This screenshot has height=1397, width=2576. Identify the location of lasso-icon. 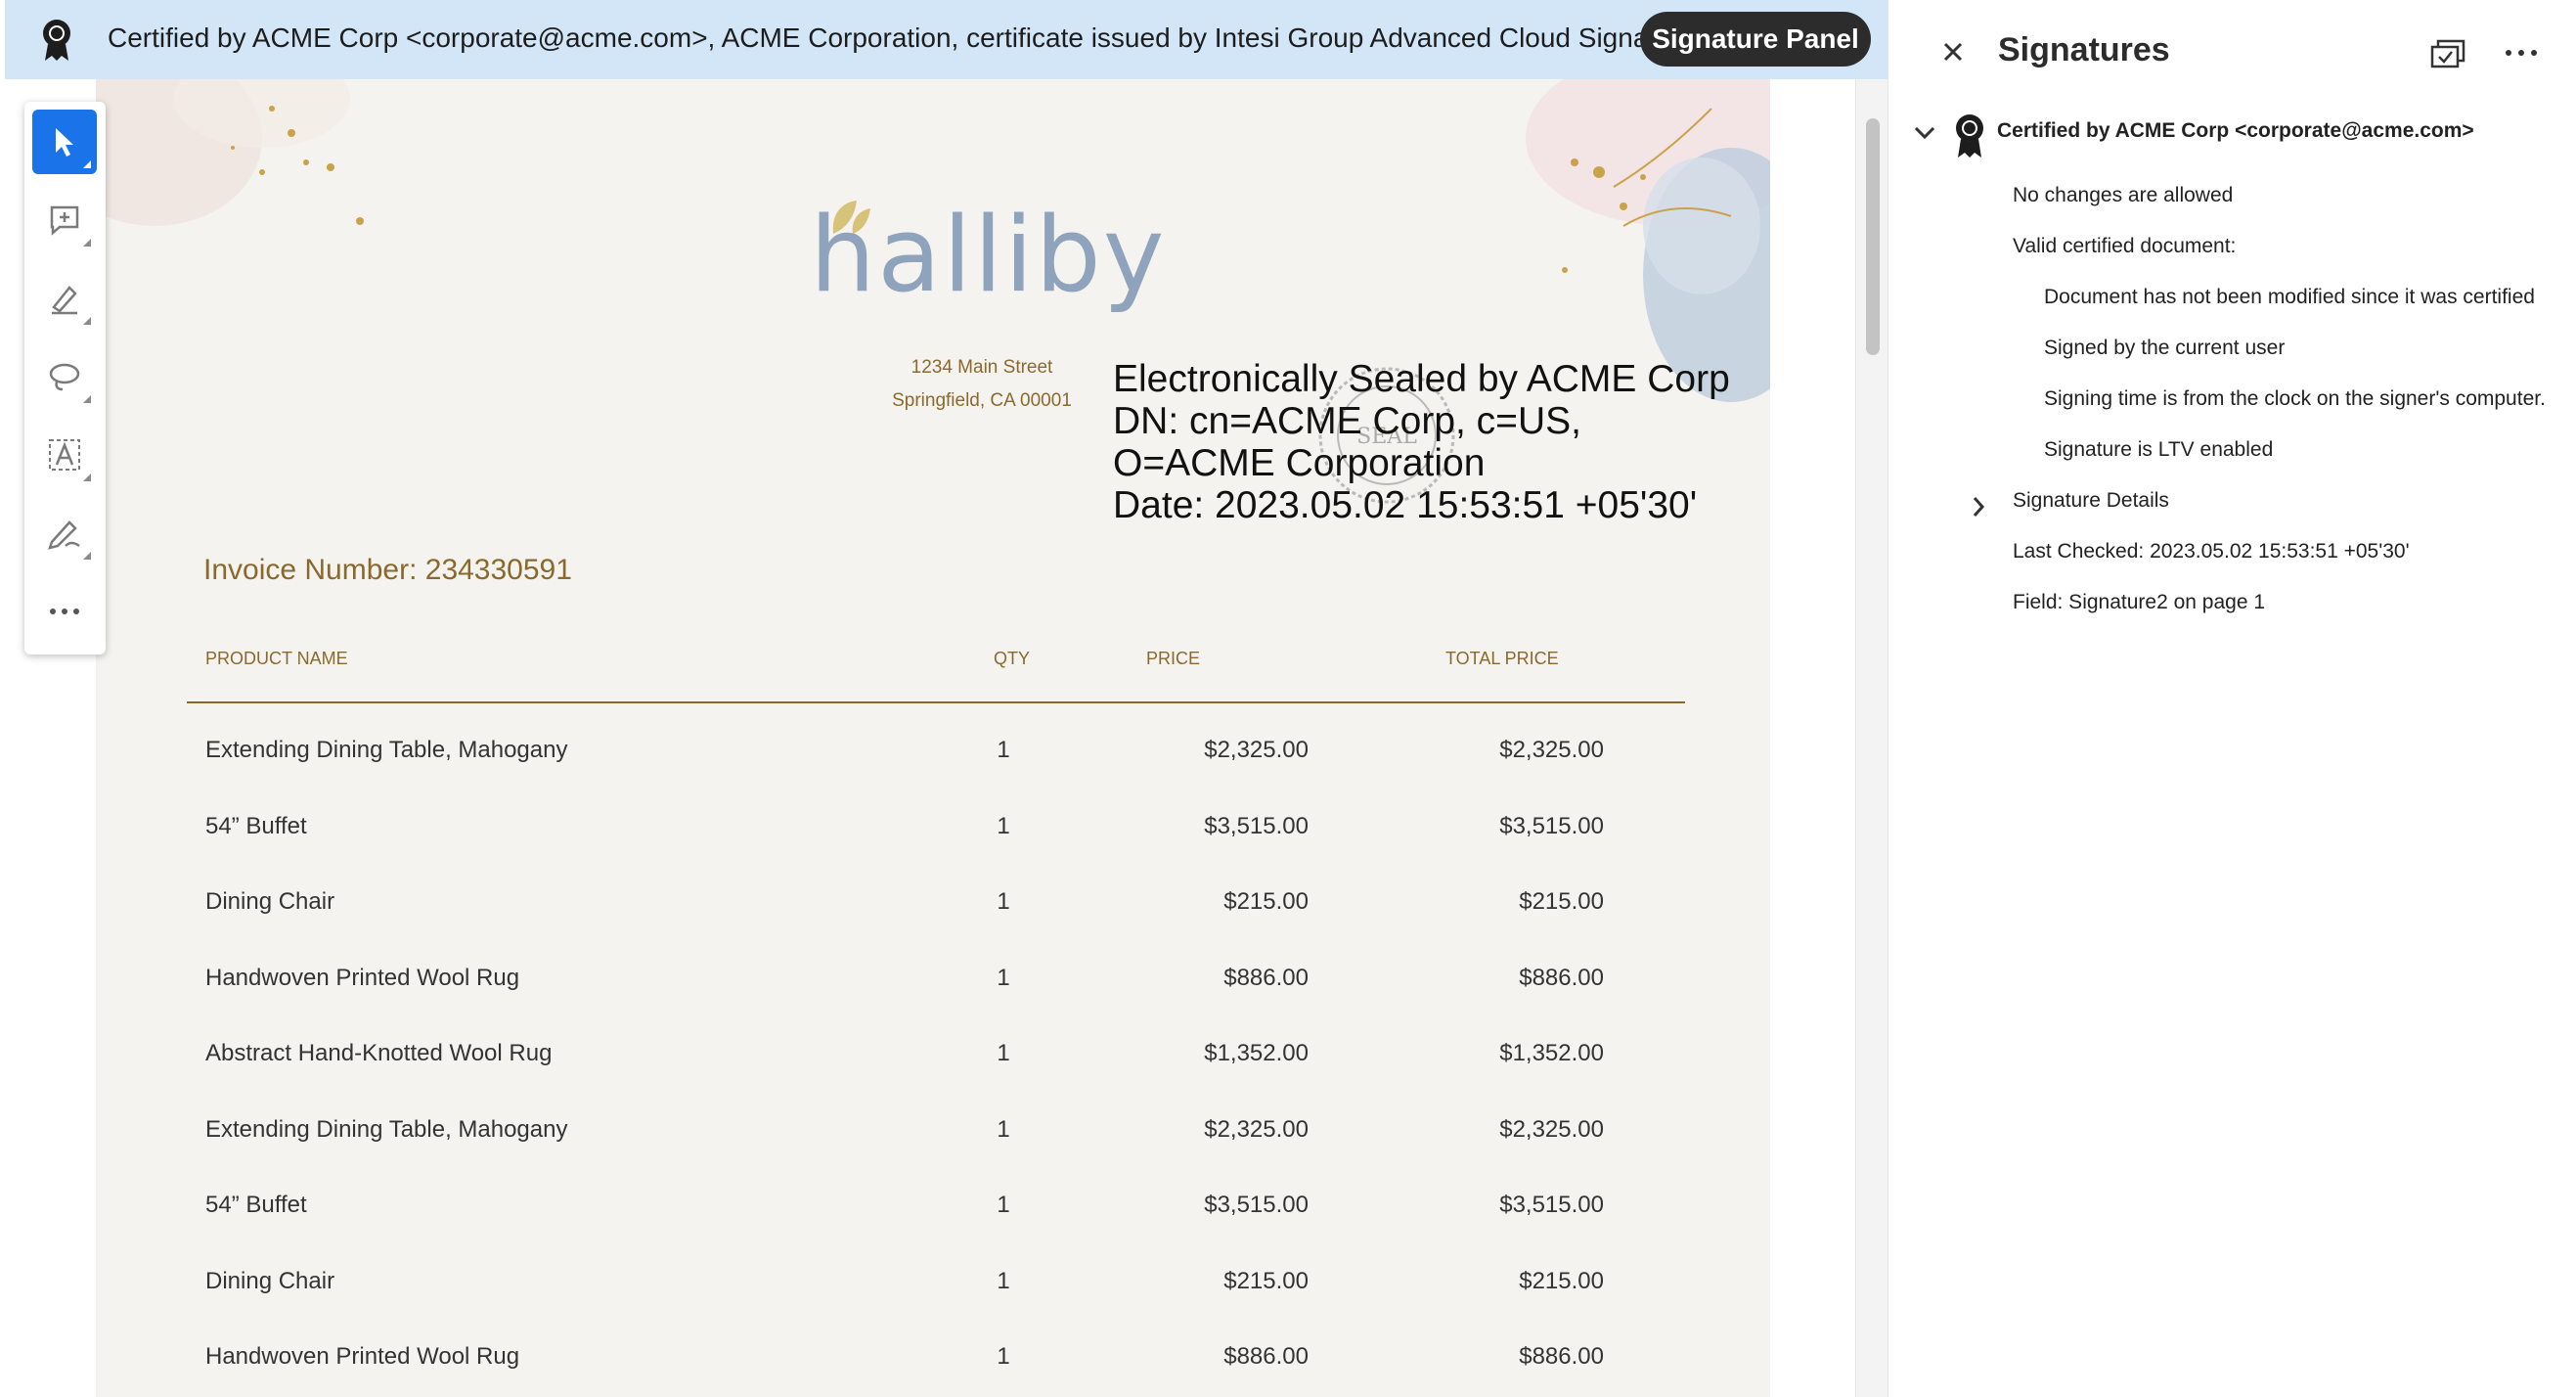
(64, 377).